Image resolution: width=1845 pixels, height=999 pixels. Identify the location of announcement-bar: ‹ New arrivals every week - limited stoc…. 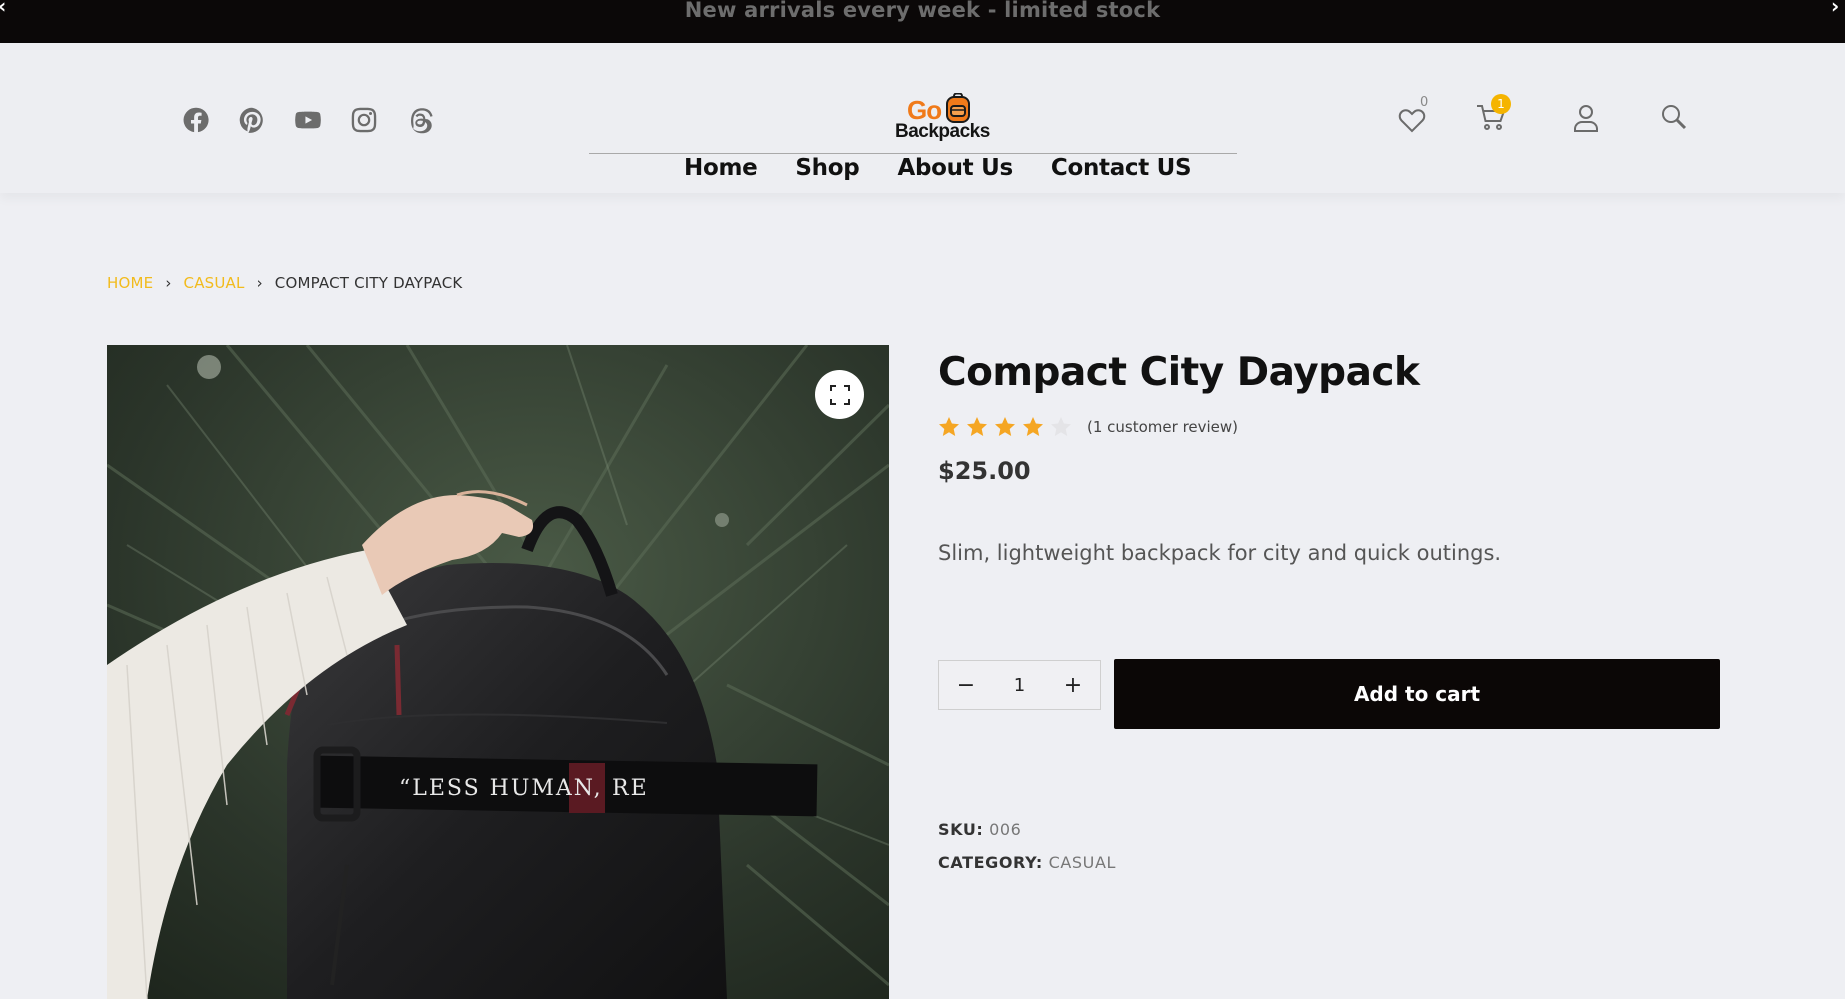
(922, 21).